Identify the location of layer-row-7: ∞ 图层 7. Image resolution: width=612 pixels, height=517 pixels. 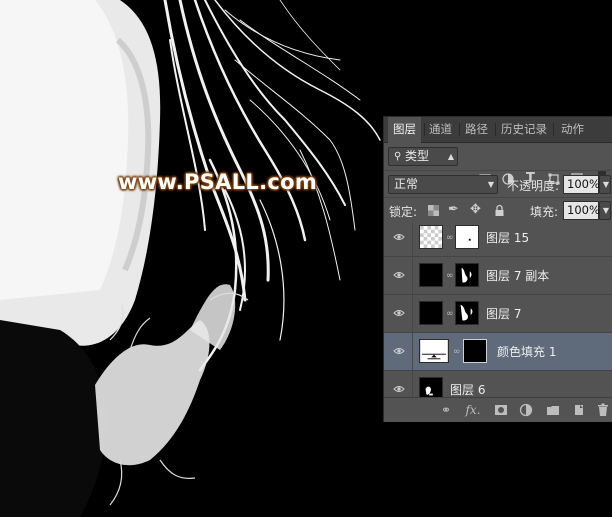
(498, 314).